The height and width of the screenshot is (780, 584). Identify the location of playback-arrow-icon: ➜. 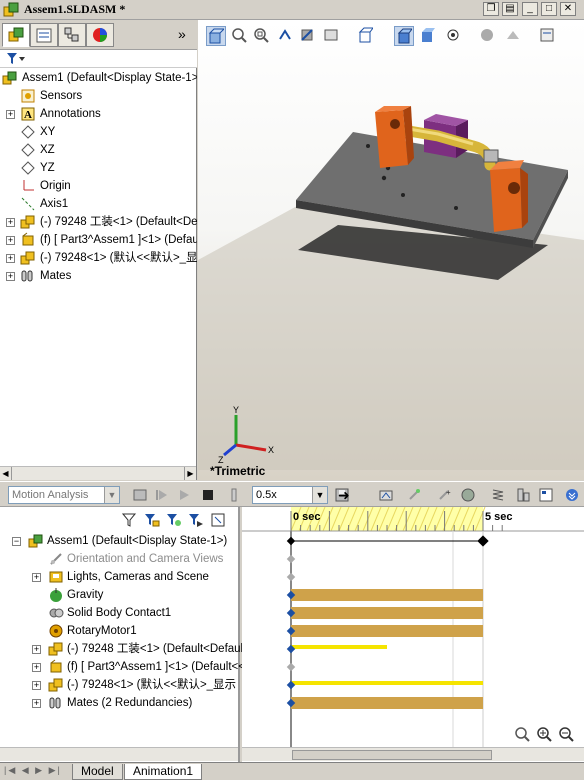
(347, 495).